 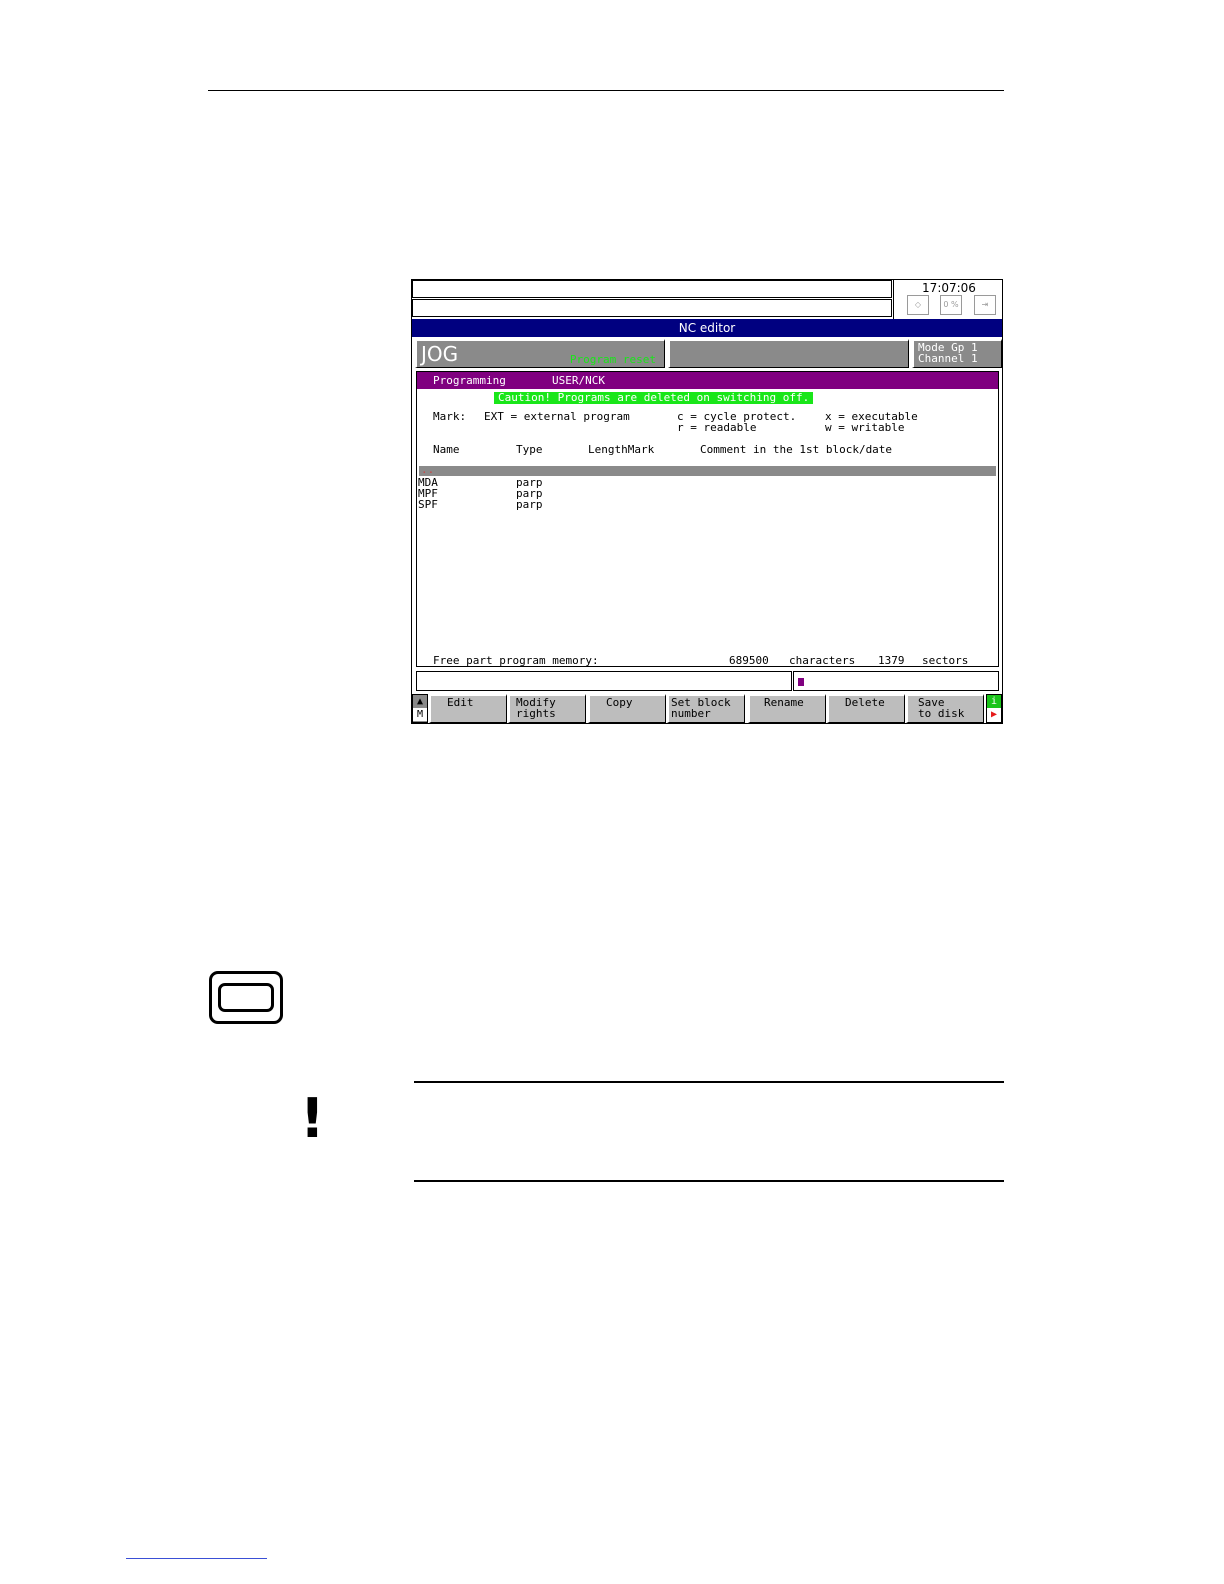 What do you see at coordinates (717, 427) in the screenshot?
I see `mark-r: r = readable` at bounding box center [717, 427].